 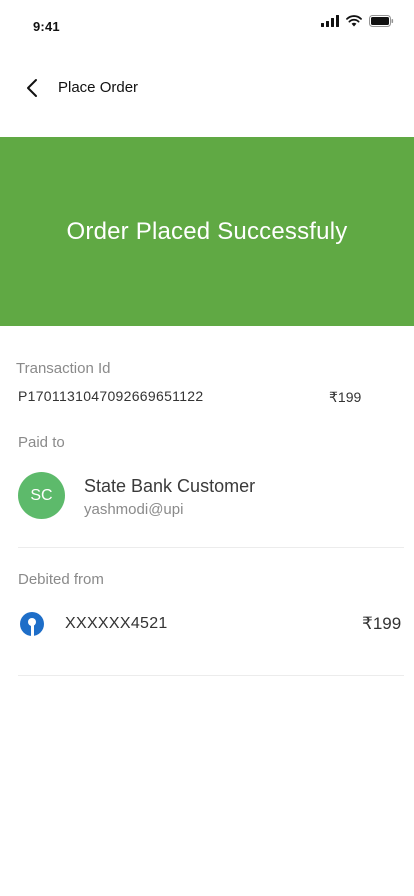 I want to click on avatar-initials: SC, so click(x=41, y=495).